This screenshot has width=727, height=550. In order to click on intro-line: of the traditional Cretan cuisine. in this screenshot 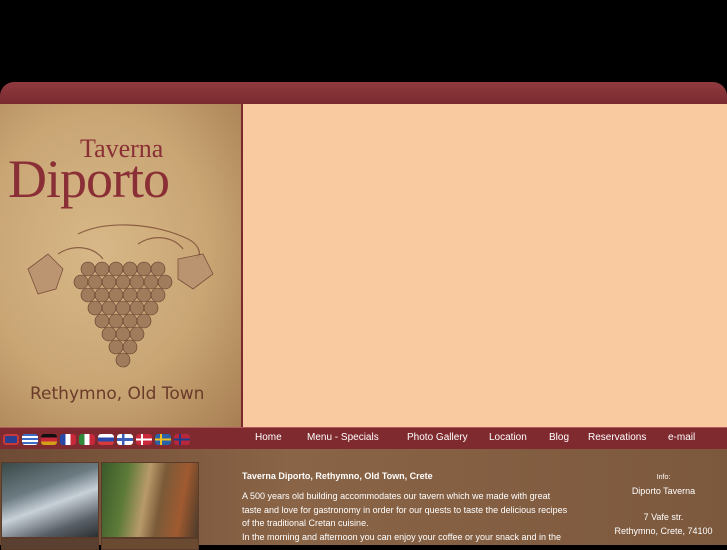, I will do `click(305, 523)`.